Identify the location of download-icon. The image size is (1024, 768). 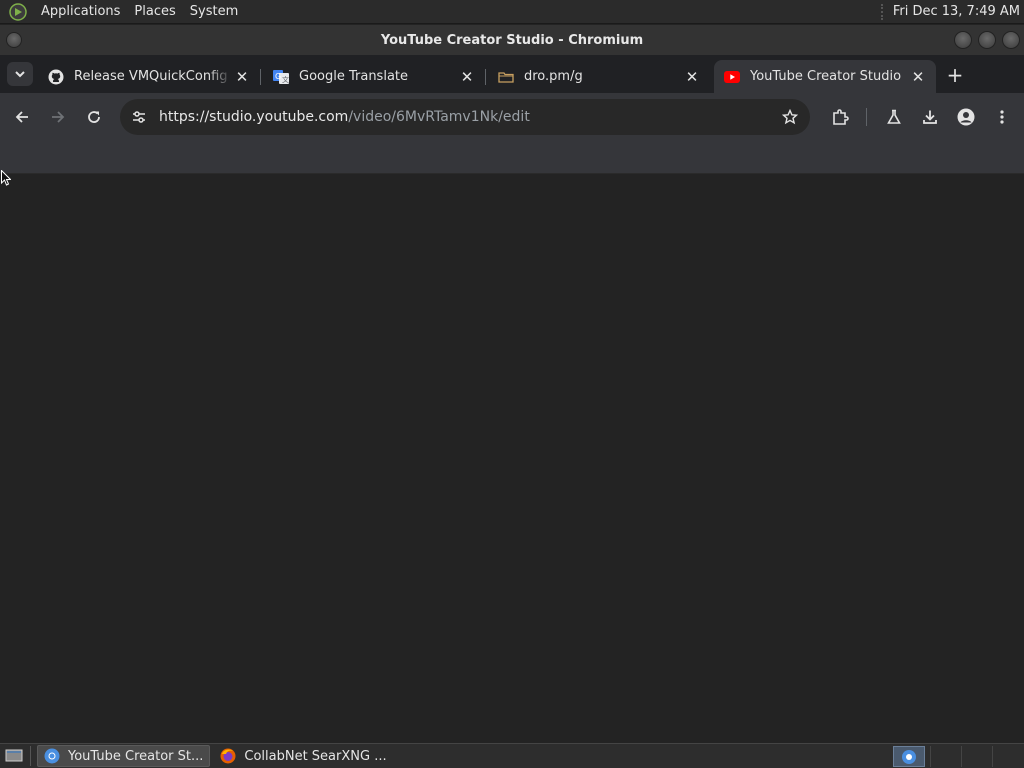
(930, 117).